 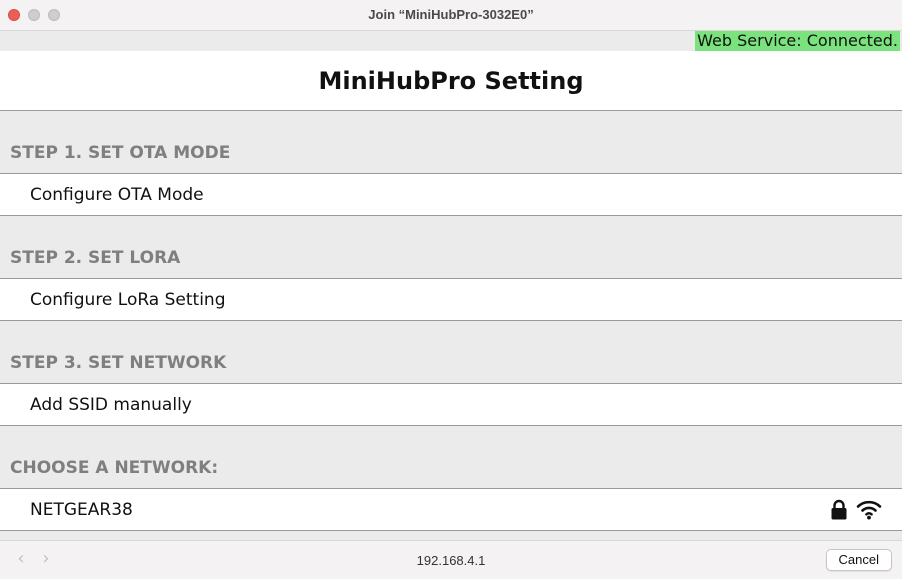 I want to click on network-item-netgear38: NETGEAR38, so click(x=451, y=510).